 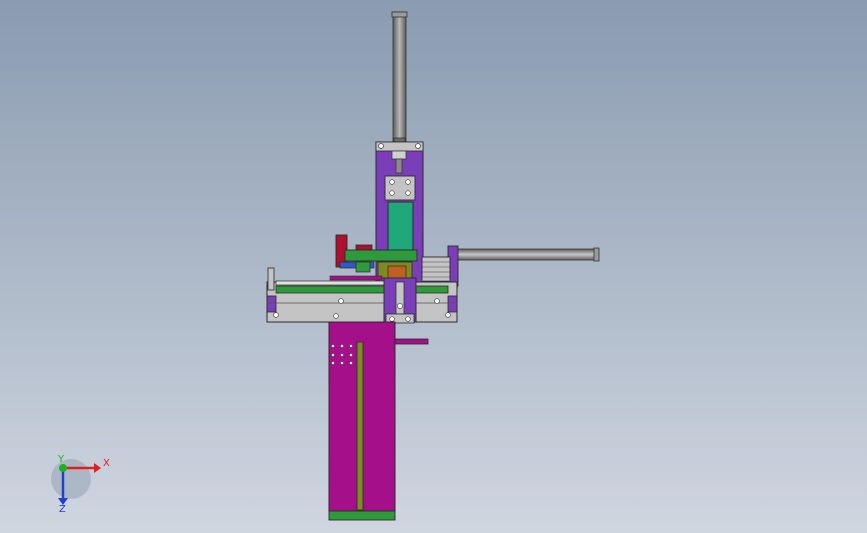 I want to click on vertical-slide-lower, so click(x=400, y=300).